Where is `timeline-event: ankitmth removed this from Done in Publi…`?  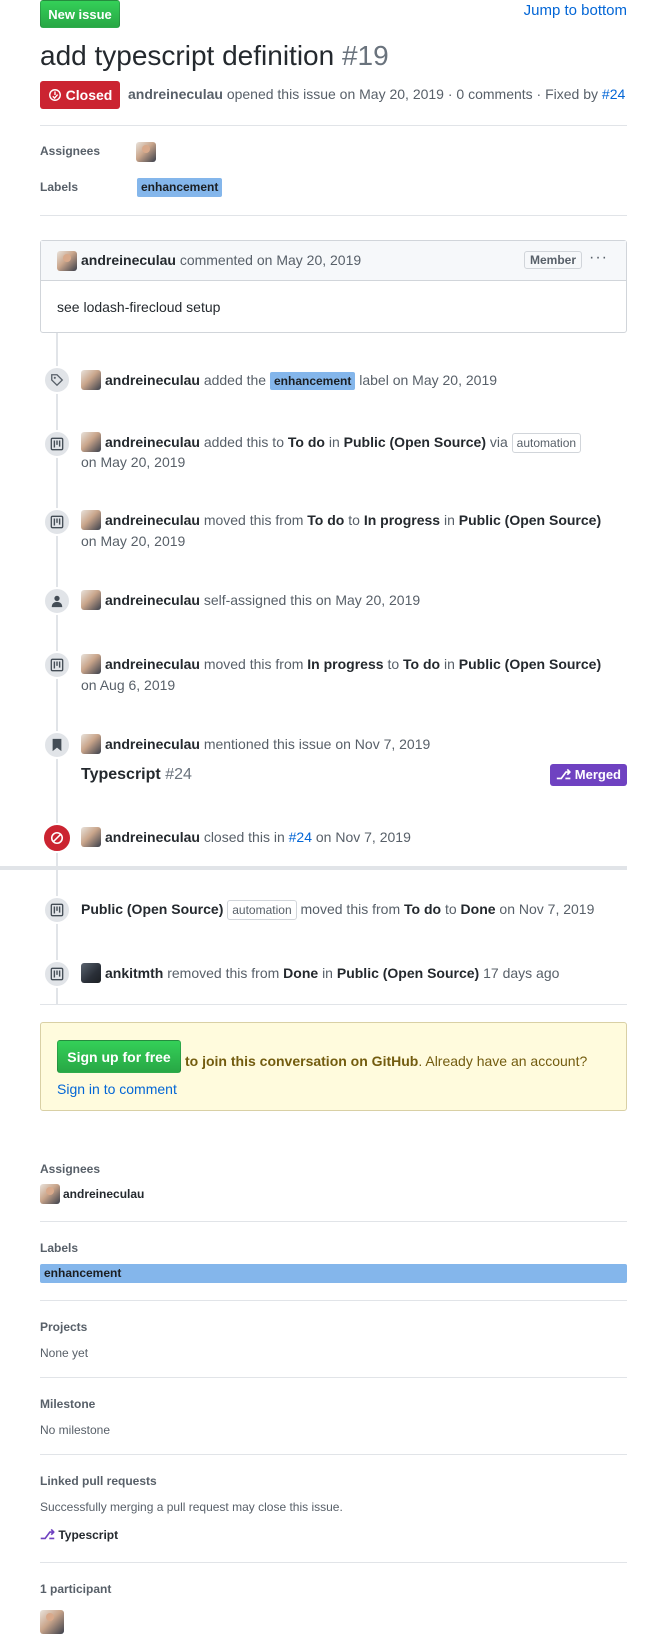
timeline-event: ankitmth removed this from Done in Publi… is located at coordinates (320, 973).